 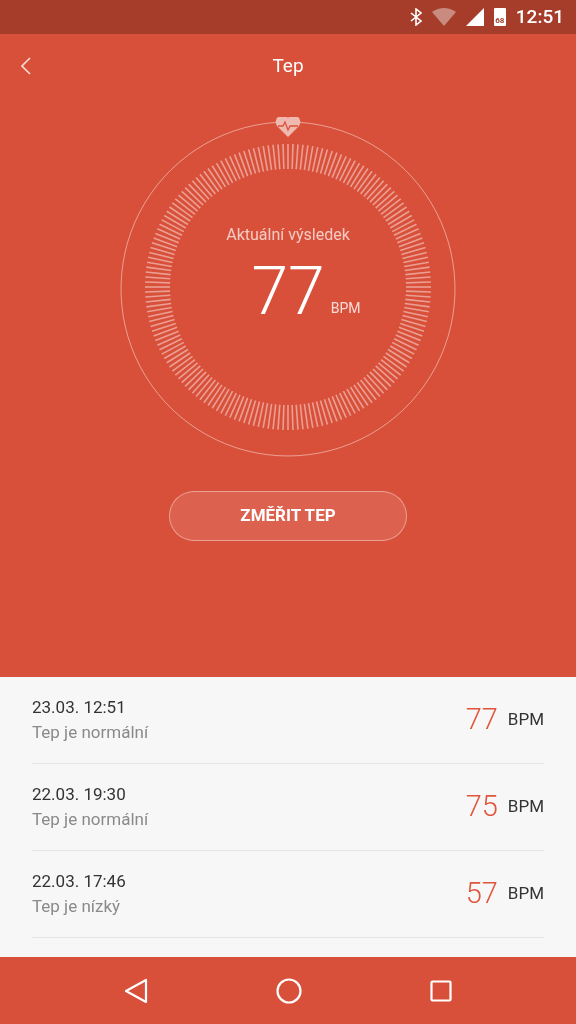 What do you see at coordinates (288, 516) in the screenshot?
I see `measure-button: ZMĚŘIT TEP` at bounding box center [288, 516].